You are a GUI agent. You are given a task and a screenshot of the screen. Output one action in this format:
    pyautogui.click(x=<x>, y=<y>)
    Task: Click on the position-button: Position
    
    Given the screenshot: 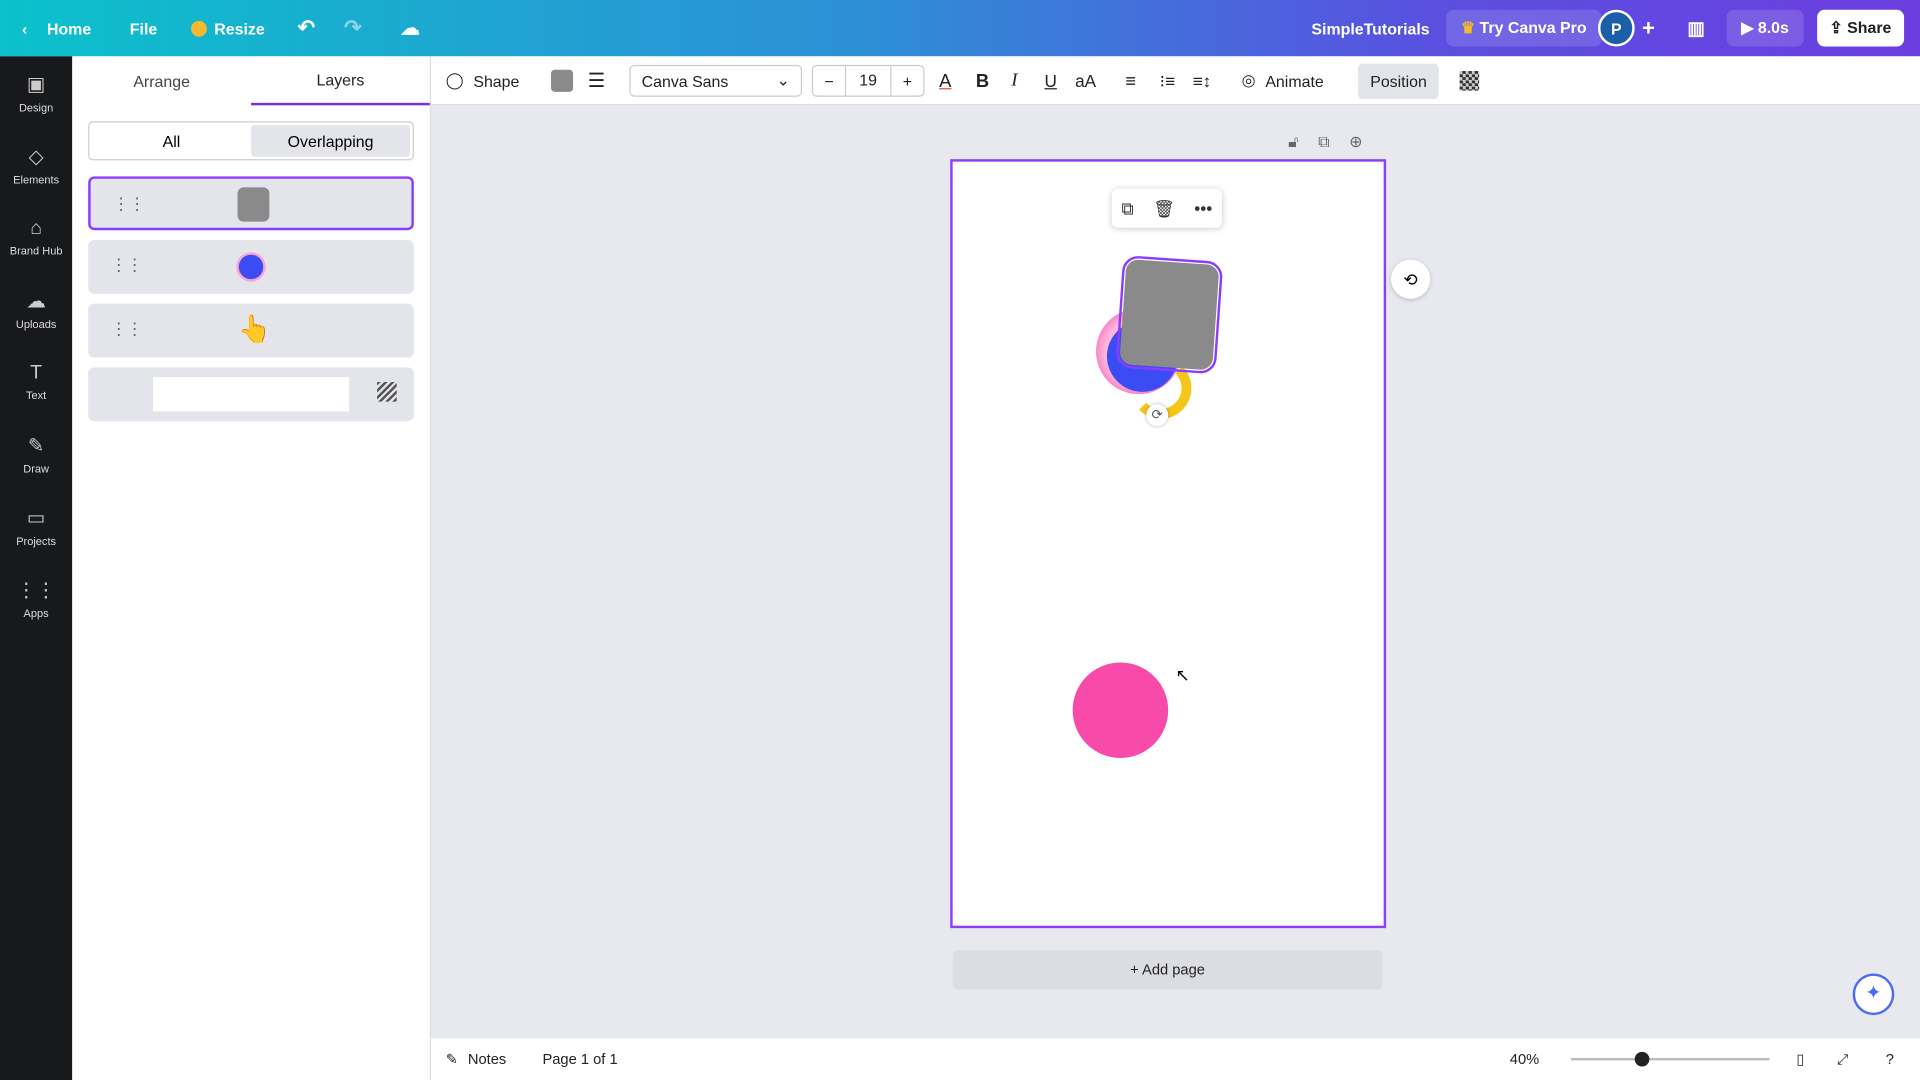 What is the action you would take?
    pyautogui.click(x=1398, y=81)
    